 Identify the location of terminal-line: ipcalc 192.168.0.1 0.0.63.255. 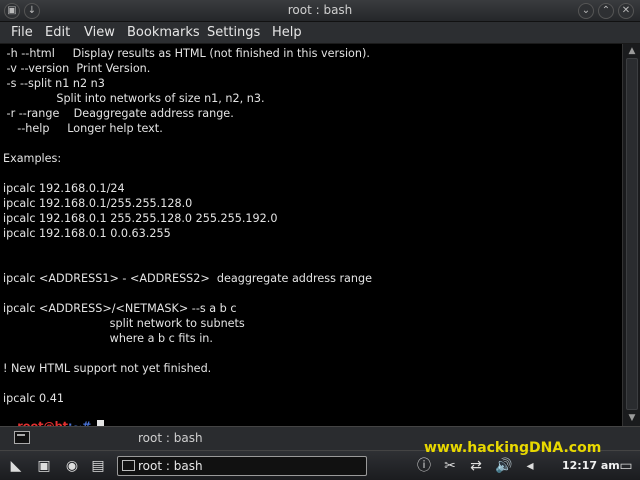
(87, 233).